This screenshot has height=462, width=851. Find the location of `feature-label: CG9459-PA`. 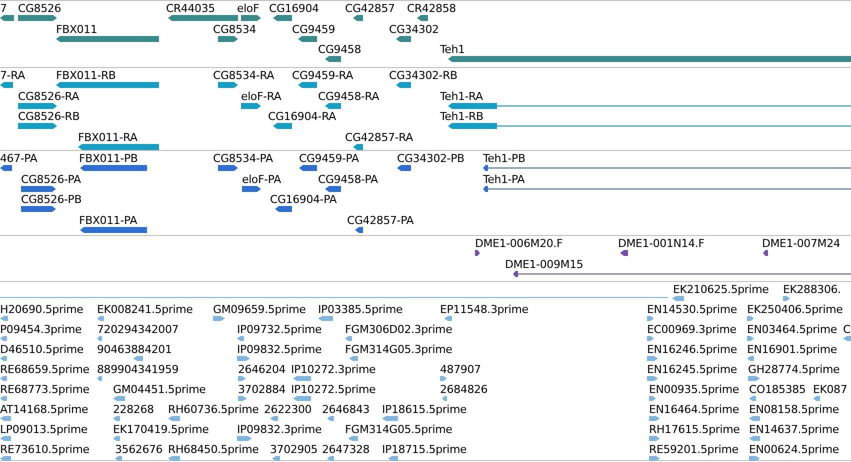

feature-label: CG9459-PA is located at coordinates (329, 158).